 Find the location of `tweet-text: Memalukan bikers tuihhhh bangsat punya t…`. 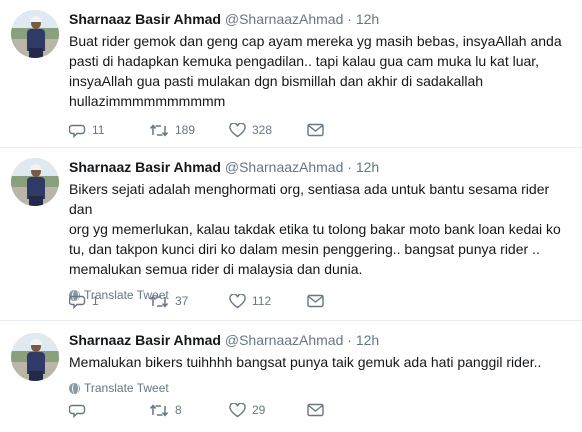

tweet-text: Memalukan bikers tuihhhh bangsat punya t… is located at coordinates (319, 362).